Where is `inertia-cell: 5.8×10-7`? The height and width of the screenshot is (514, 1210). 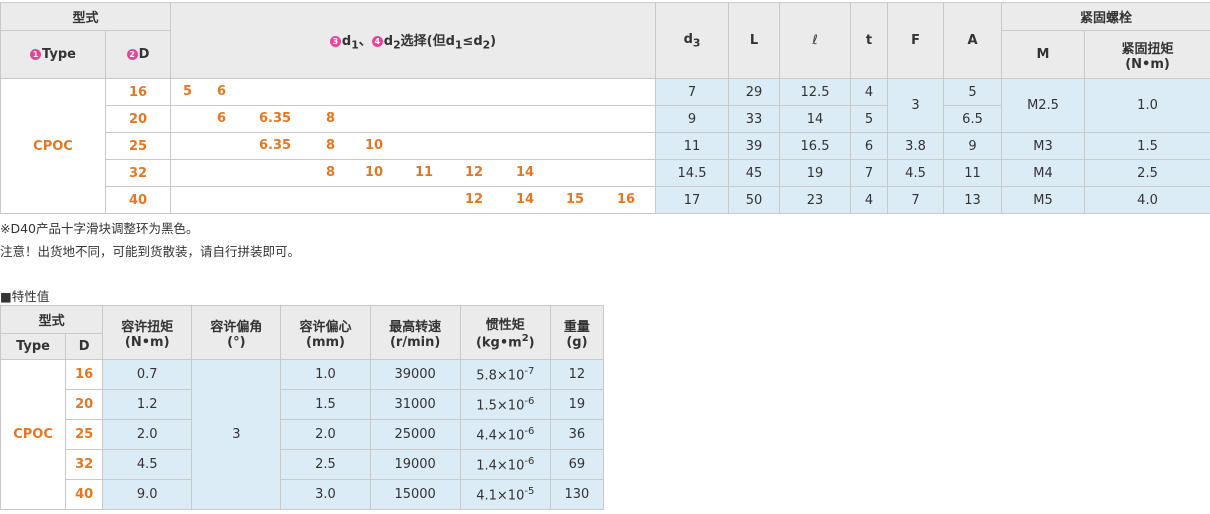 inertia-cell: 5.8×10-7 is located at coordinates (505, 374).